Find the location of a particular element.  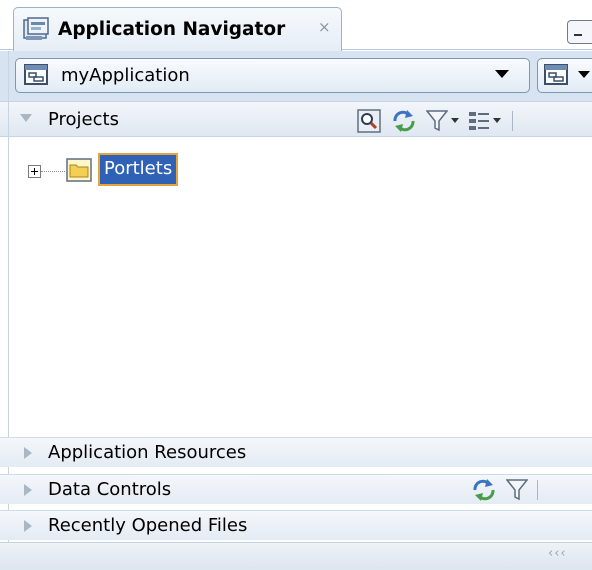

application-menu-icon is located at coordinates (556, 74).